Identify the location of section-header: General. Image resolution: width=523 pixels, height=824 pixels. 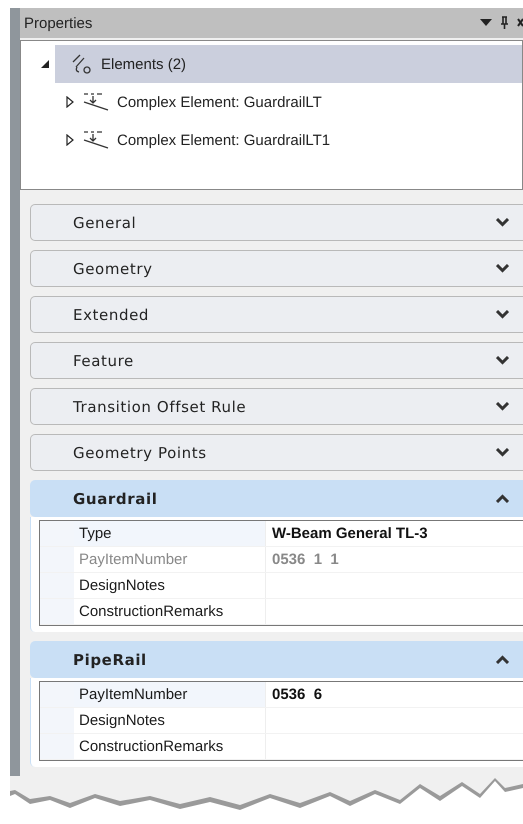
(276, 222).